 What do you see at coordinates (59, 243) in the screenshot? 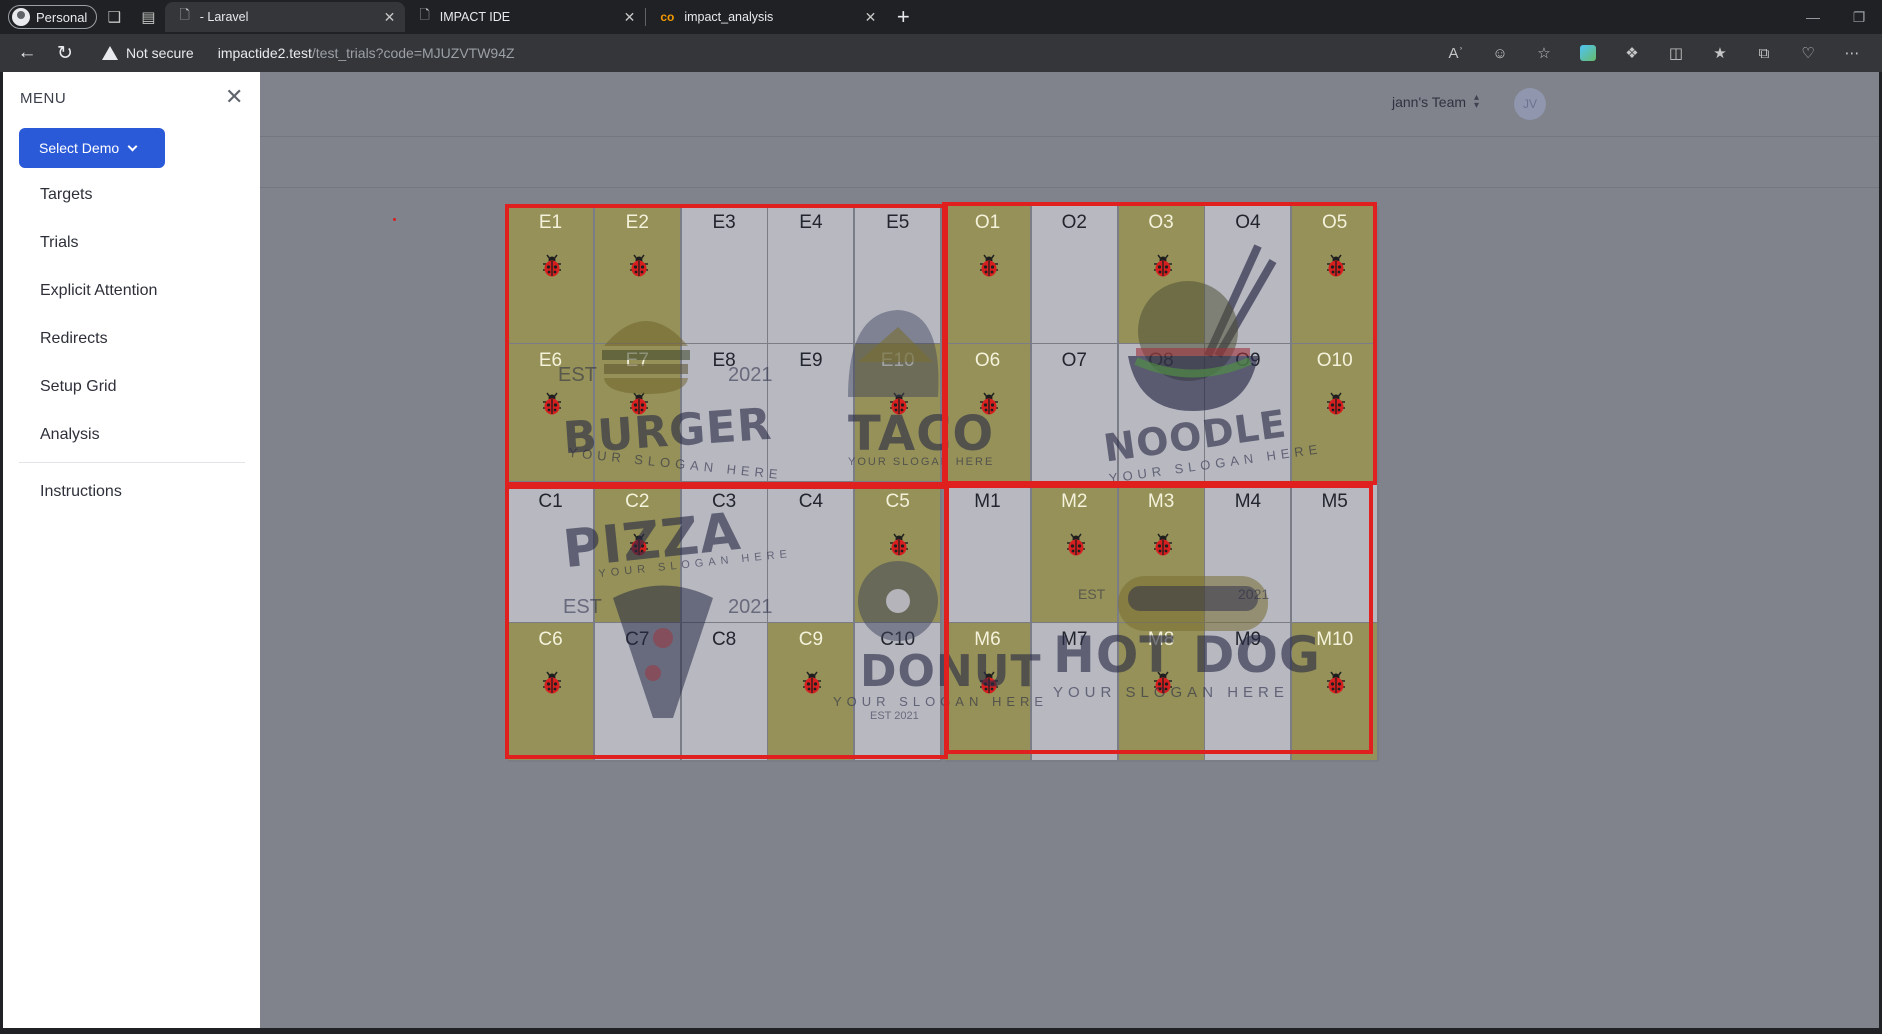
I see `menu-item-trials: Trials` at bounding box center [59, 243].